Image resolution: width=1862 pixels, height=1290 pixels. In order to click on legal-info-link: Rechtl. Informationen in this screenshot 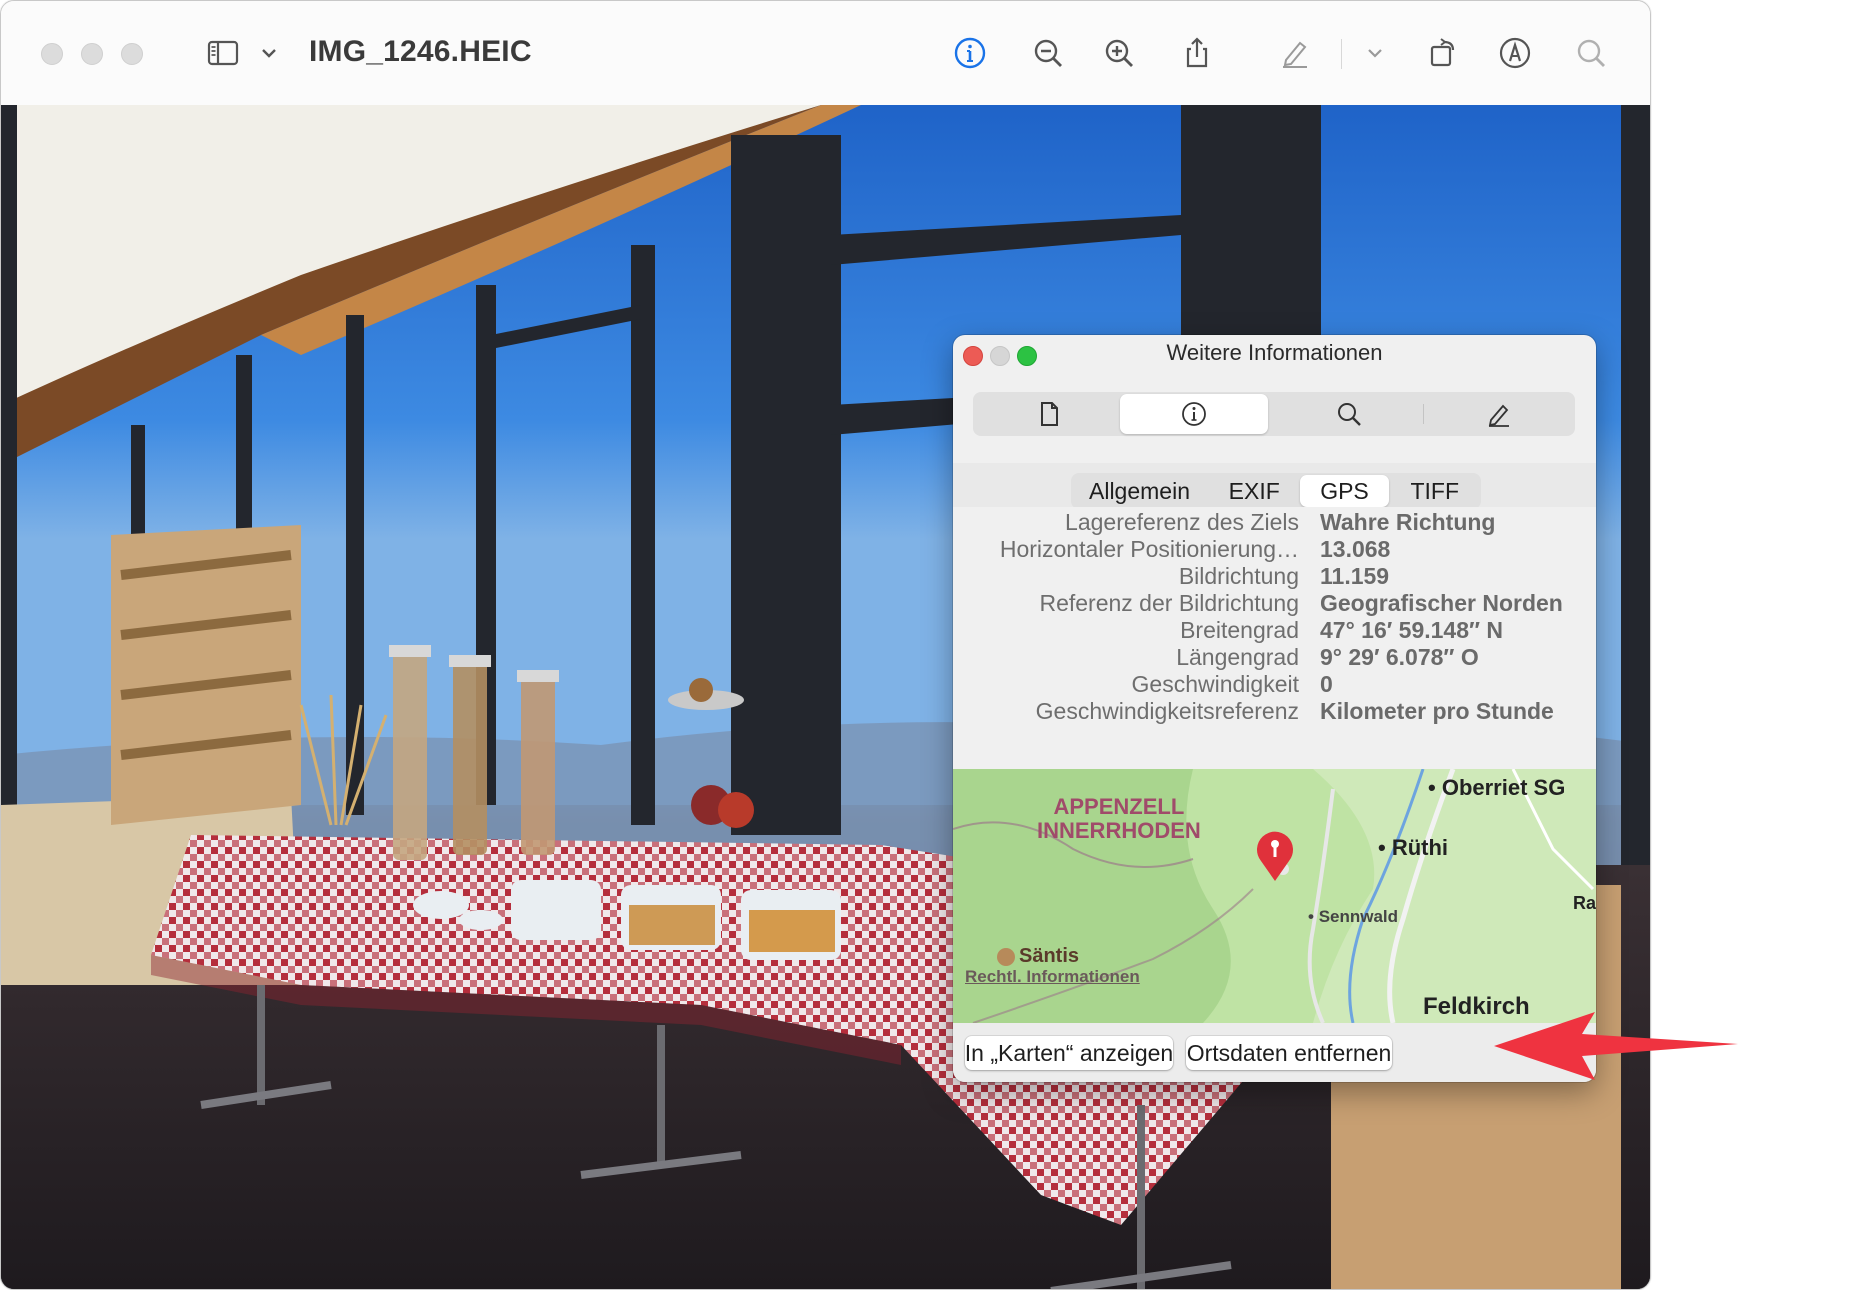, I will do `click(1052, 977)`.